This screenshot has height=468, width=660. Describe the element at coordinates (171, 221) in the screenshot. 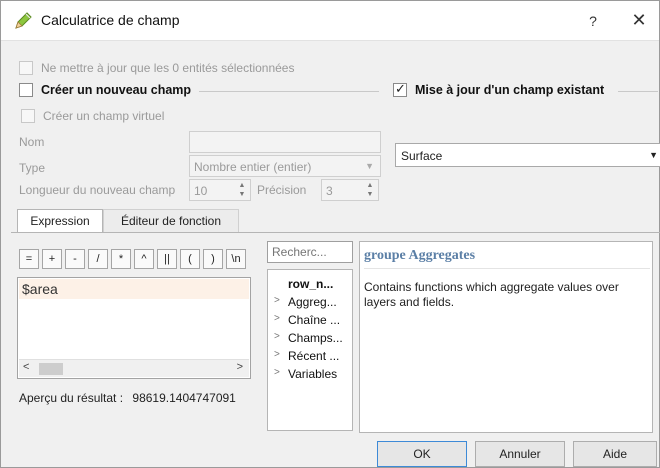

I see `tab-function-editor: Éditeur de fonction` at that location.